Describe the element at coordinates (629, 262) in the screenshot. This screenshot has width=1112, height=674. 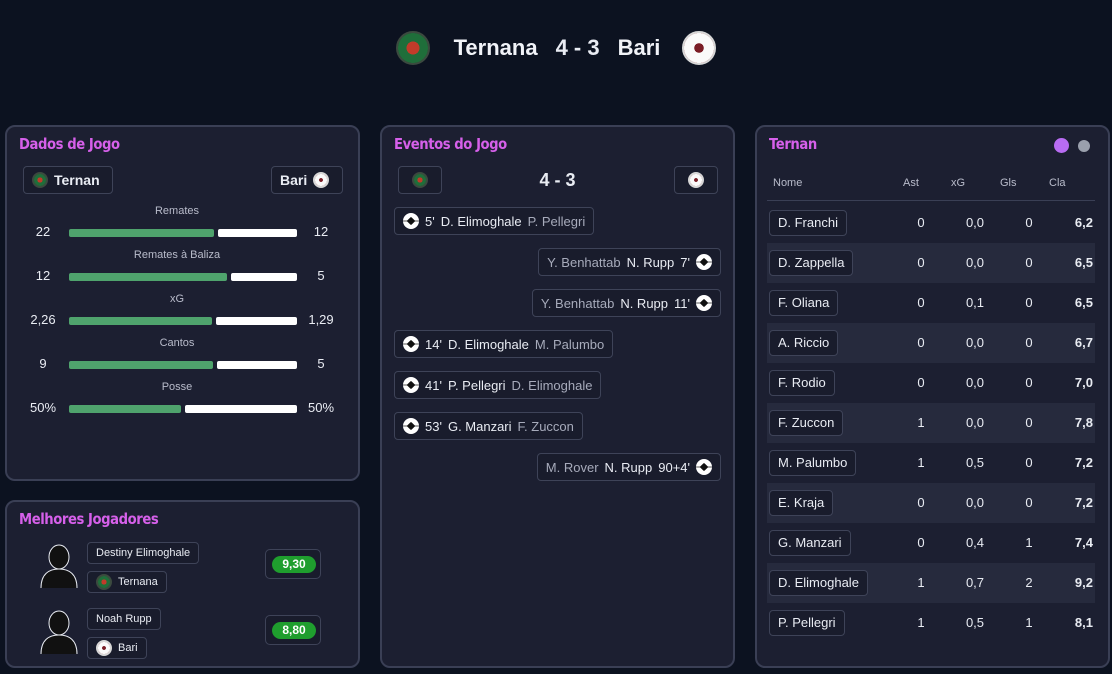
I see `event-item: Y. Benhattab N. Rupp 7'` at that location.